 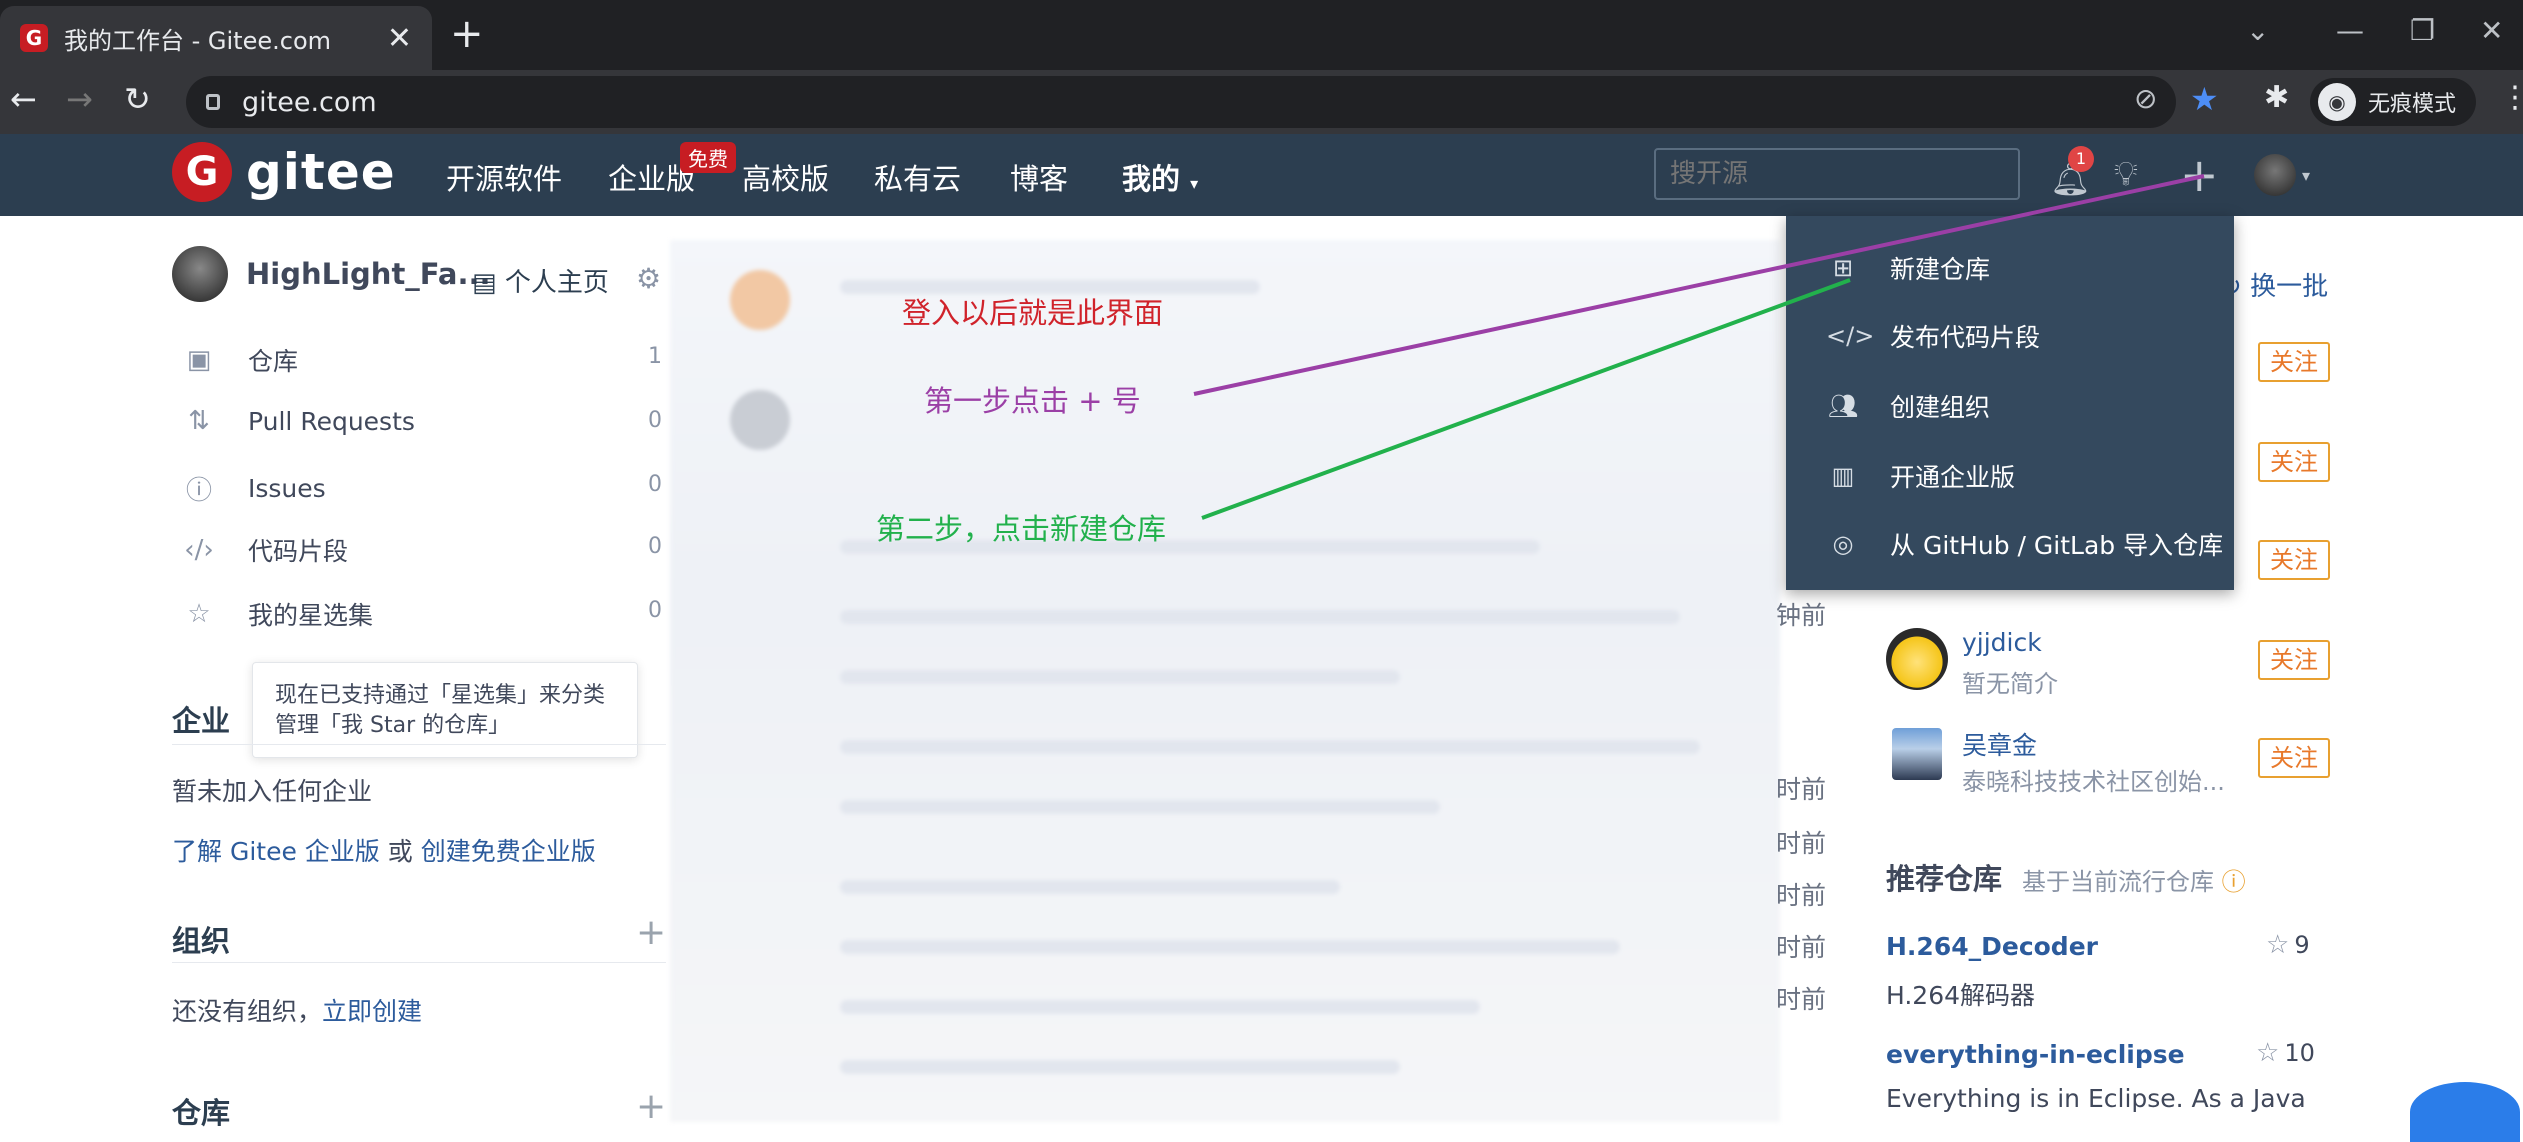 What do you see at coordinates (1021, 529) in the screenshot?
I see `annotation-step2: 第二步，点击新建仓库` at bounding box center [1021, 529].